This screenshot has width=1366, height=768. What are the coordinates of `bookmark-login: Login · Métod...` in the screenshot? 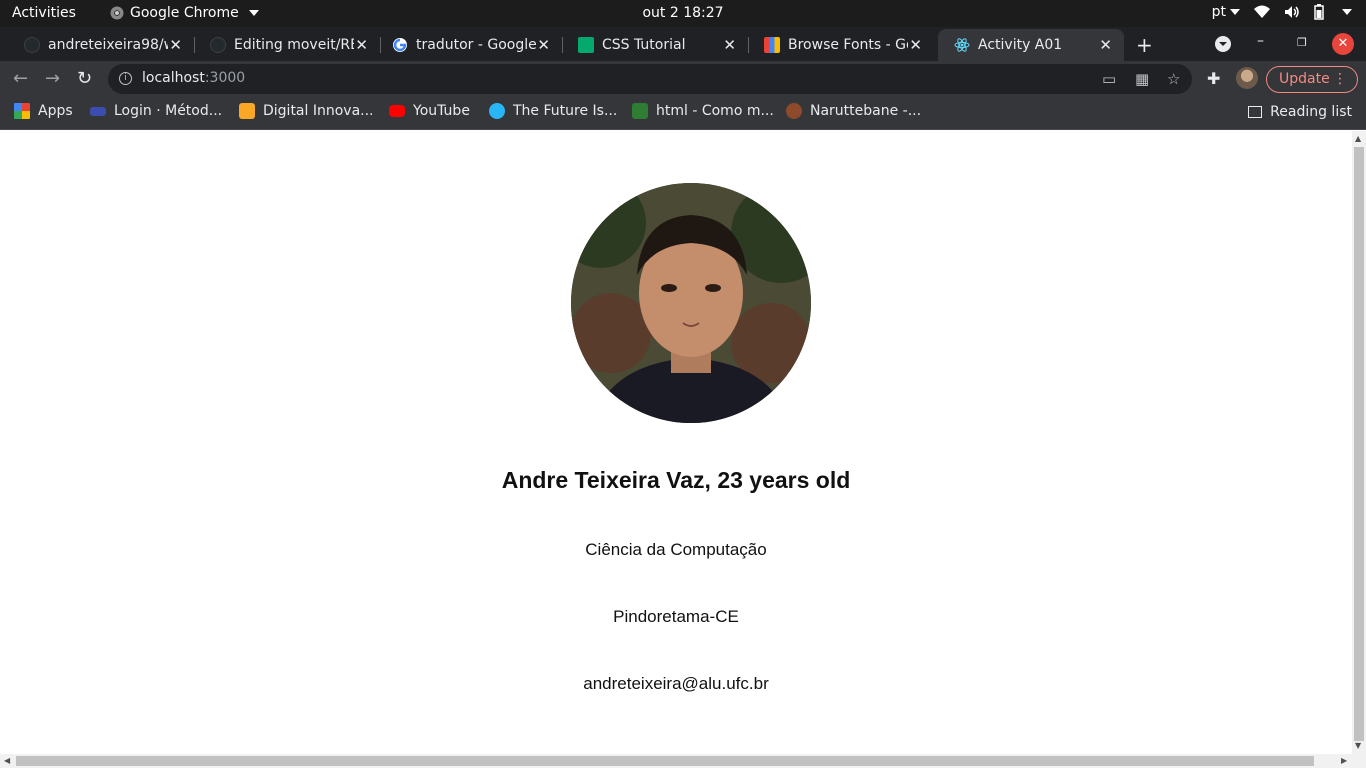 It's located at (156, 111).